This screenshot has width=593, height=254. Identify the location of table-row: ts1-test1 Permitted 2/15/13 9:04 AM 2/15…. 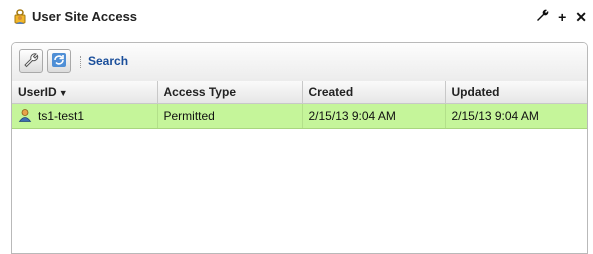
(299, 116).